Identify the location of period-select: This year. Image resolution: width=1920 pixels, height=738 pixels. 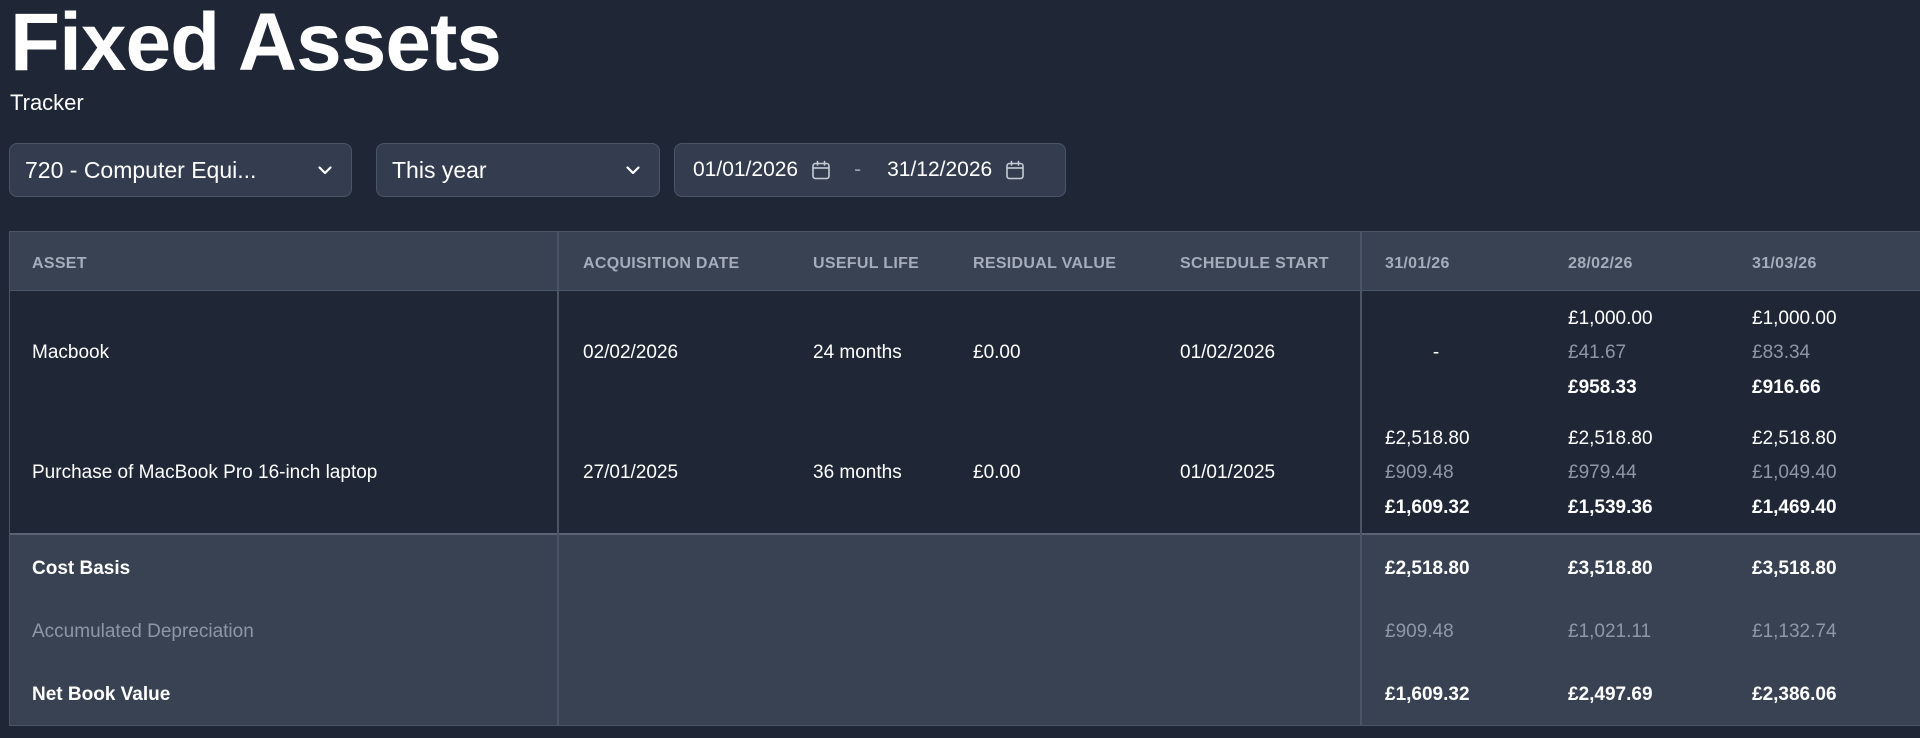
(518, 170).